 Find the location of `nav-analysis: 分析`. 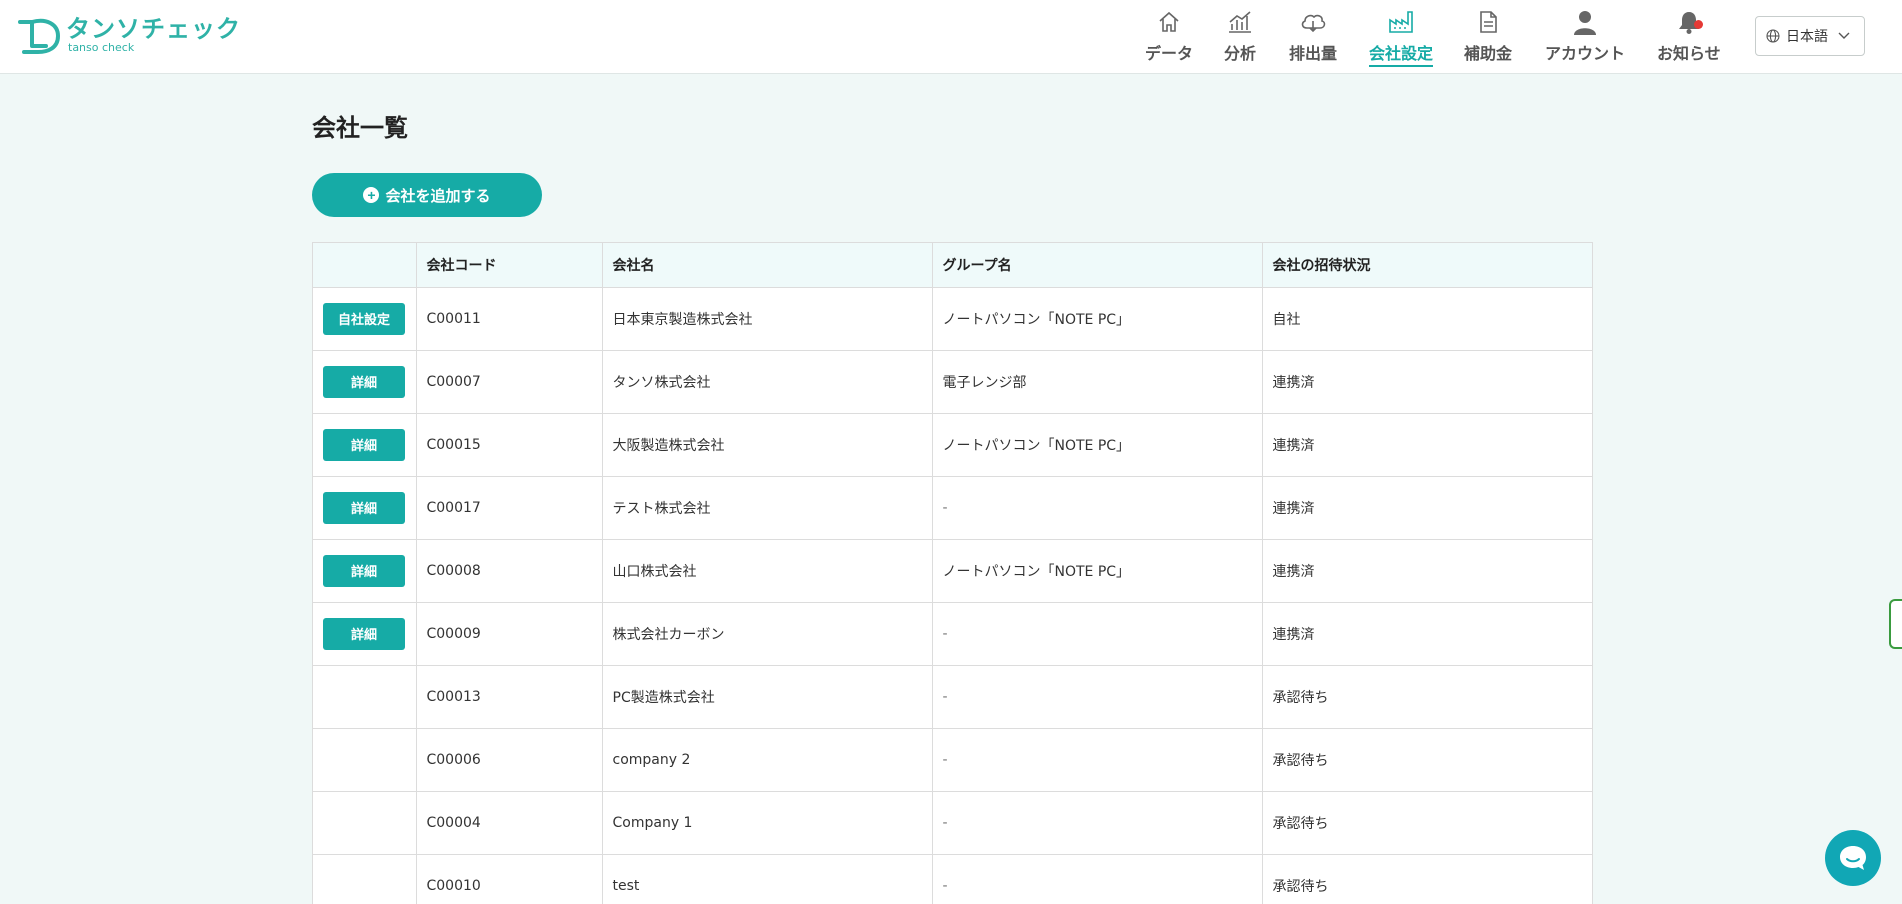

nav-analysis: 分析 is located at coordinates (1240, 37).